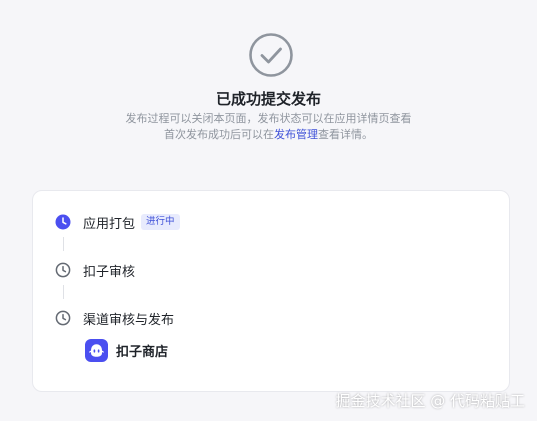 Image resolution: width=537 pixels, height=421 pixels. I want to click on description-line-1: 发布过程可以关闭本页面，发布状态可以在应用详情页查看, so click(268, 118).